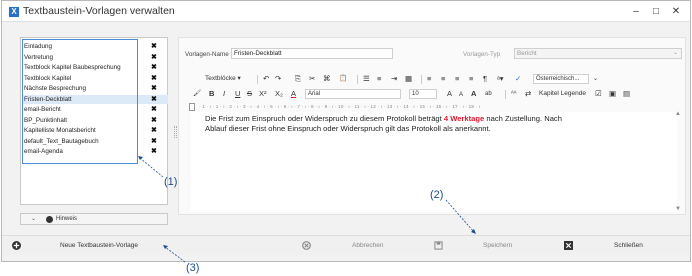 The image size is (692, 276). What do you see at coordinates (628, 245) in the screenshot?
I see `close-button: Schließen` at bounding box center [628, 245].